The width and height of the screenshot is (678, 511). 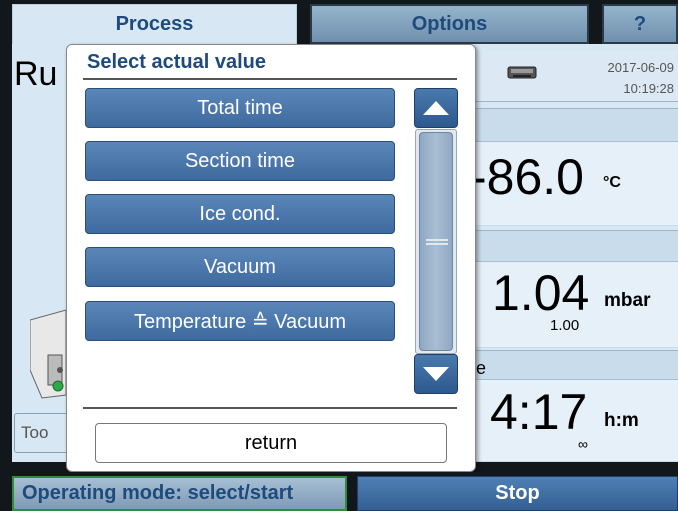 I want to click on return-button: return, so click(x=271, y=443).